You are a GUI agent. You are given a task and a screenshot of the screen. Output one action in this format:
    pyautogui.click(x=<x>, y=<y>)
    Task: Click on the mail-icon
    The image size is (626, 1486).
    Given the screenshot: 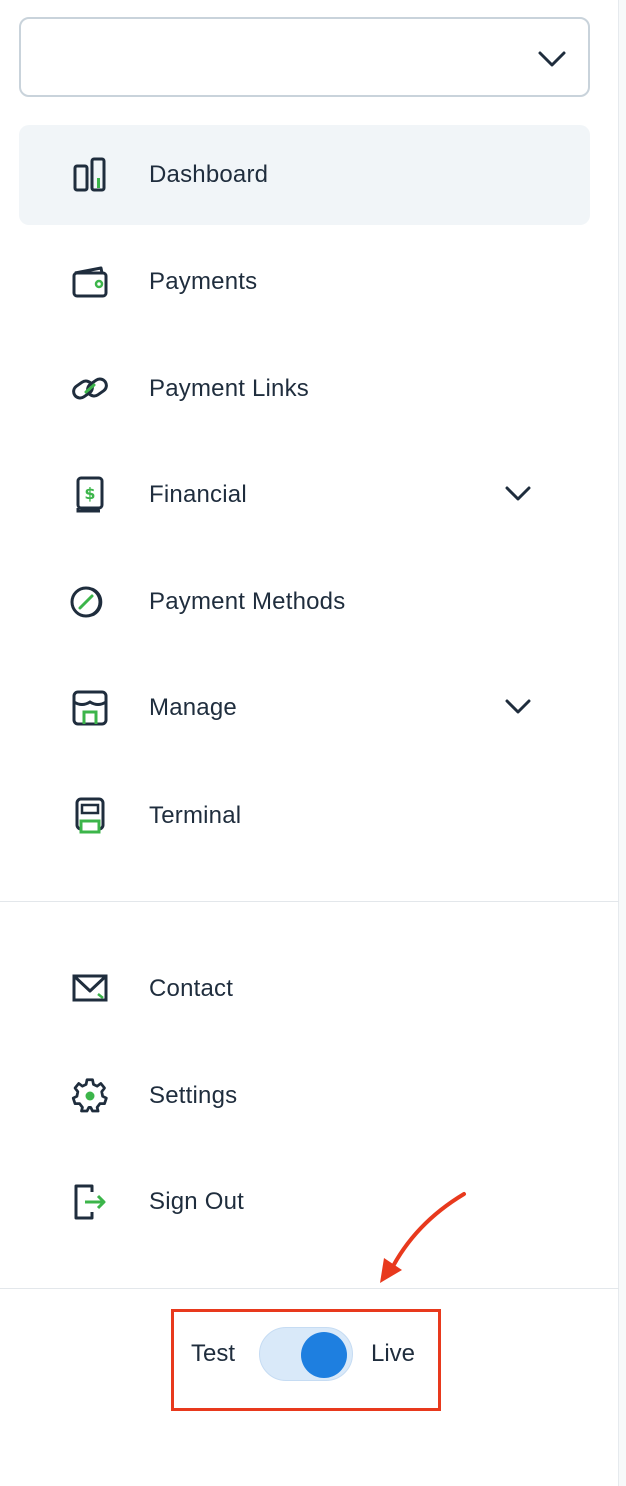 What is the action you would take?
    pyautogui.click(x=90, y=988)
    